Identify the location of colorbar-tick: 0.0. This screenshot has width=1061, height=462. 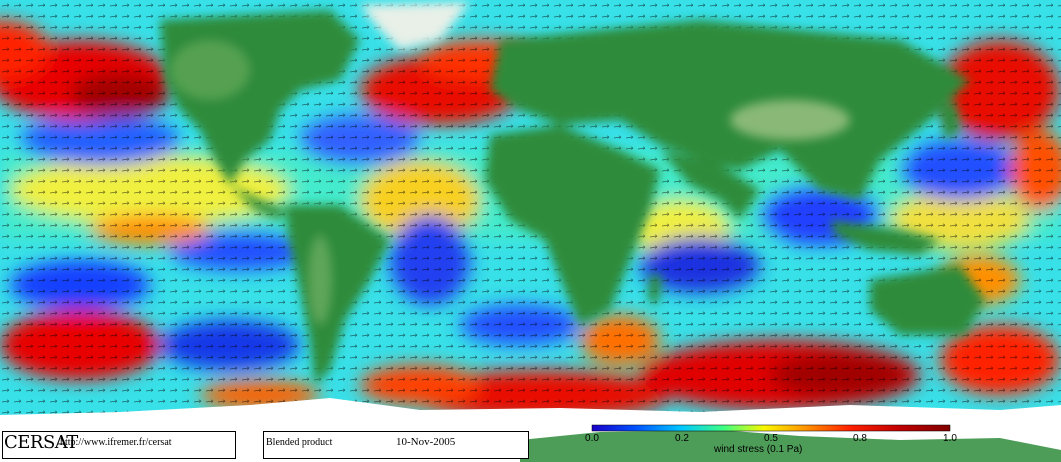
(592, 438).